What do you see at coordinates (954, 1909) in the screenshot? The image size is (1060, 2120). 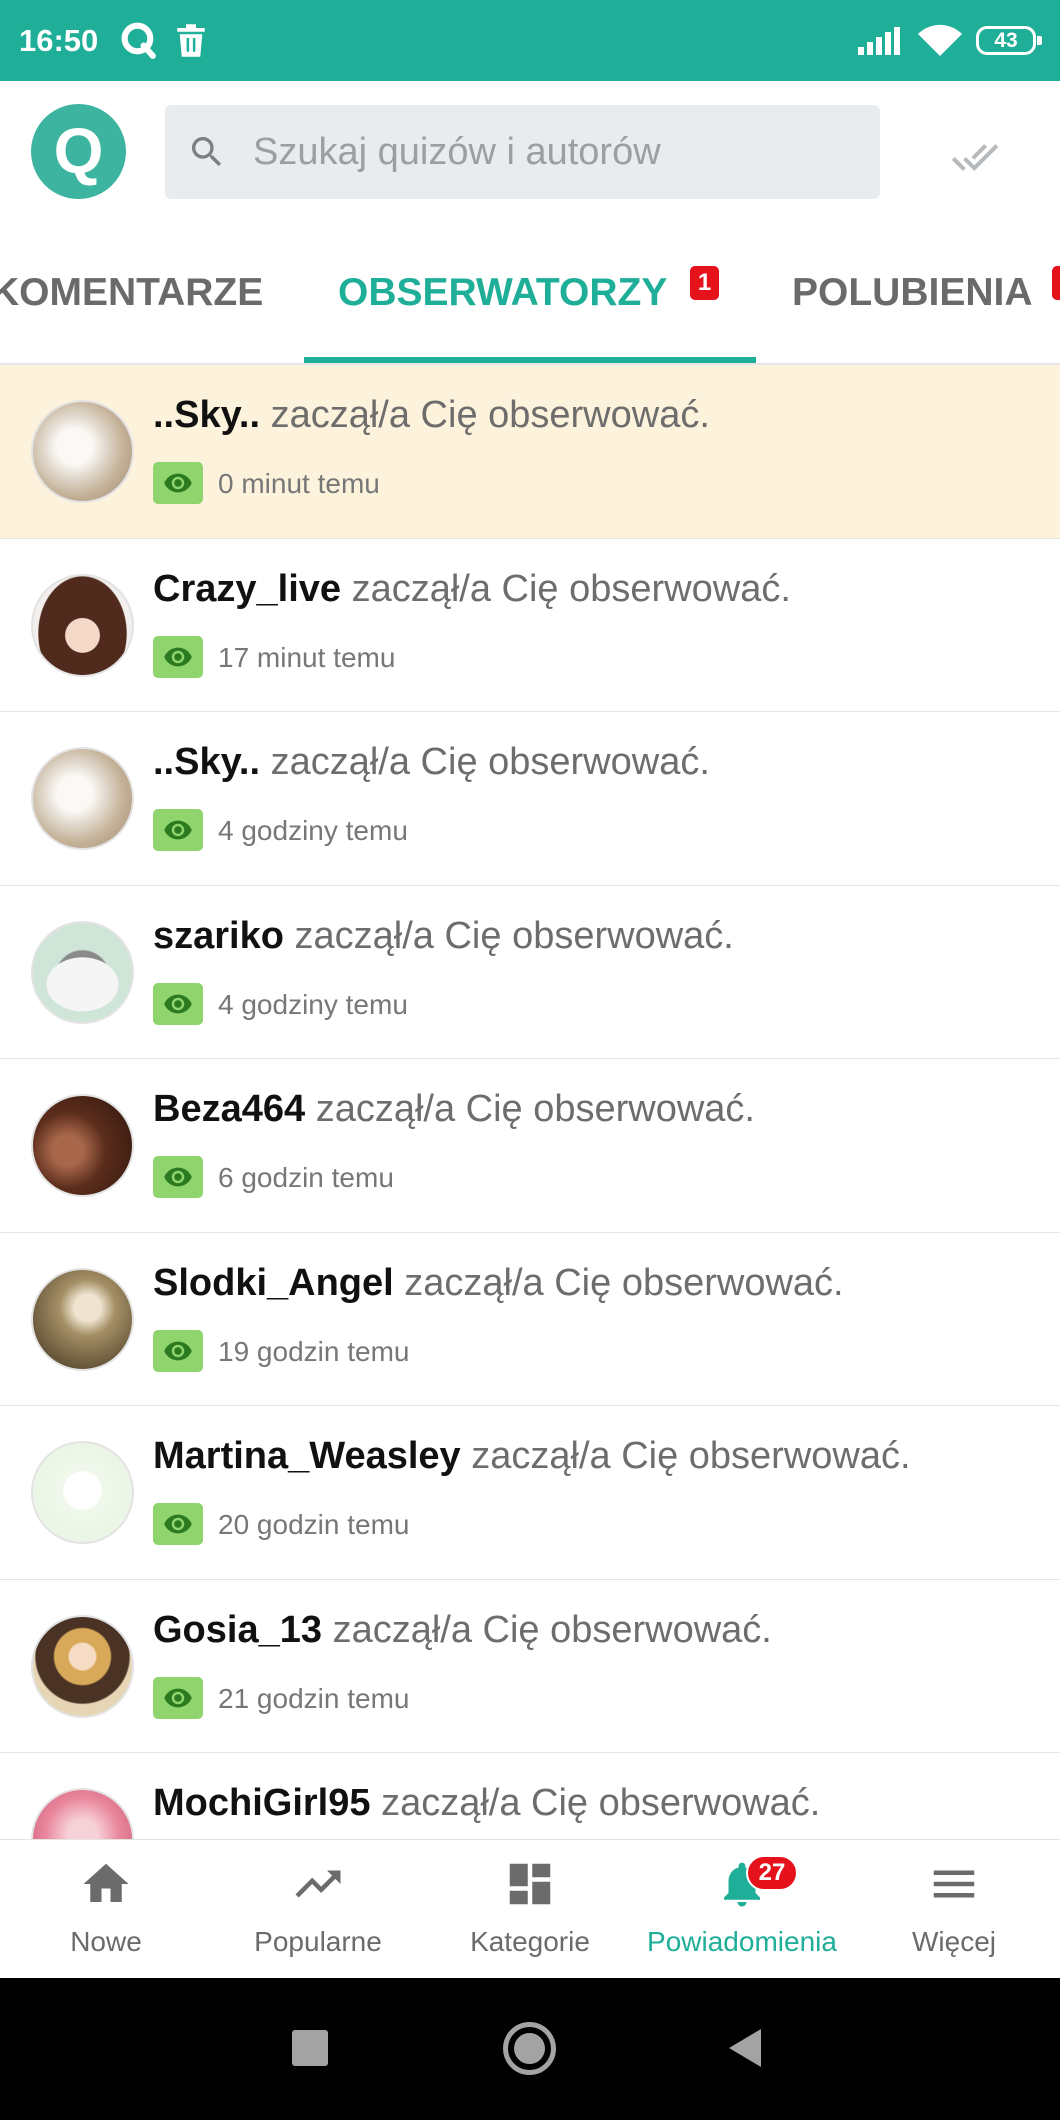 I see `nav-wiecej: Więcej` at bounding box center [954, 1909].